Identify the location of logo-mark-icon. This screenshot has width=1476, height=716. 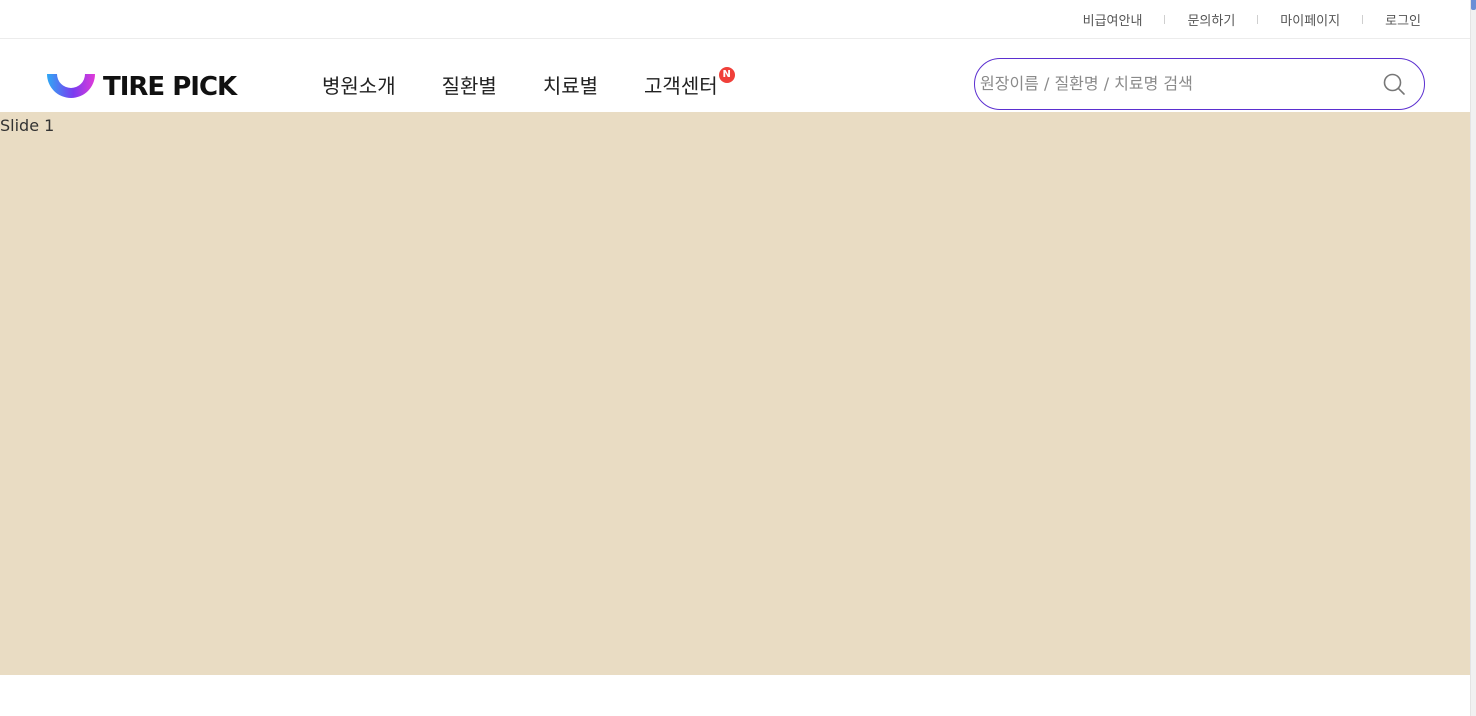
(71, 86).